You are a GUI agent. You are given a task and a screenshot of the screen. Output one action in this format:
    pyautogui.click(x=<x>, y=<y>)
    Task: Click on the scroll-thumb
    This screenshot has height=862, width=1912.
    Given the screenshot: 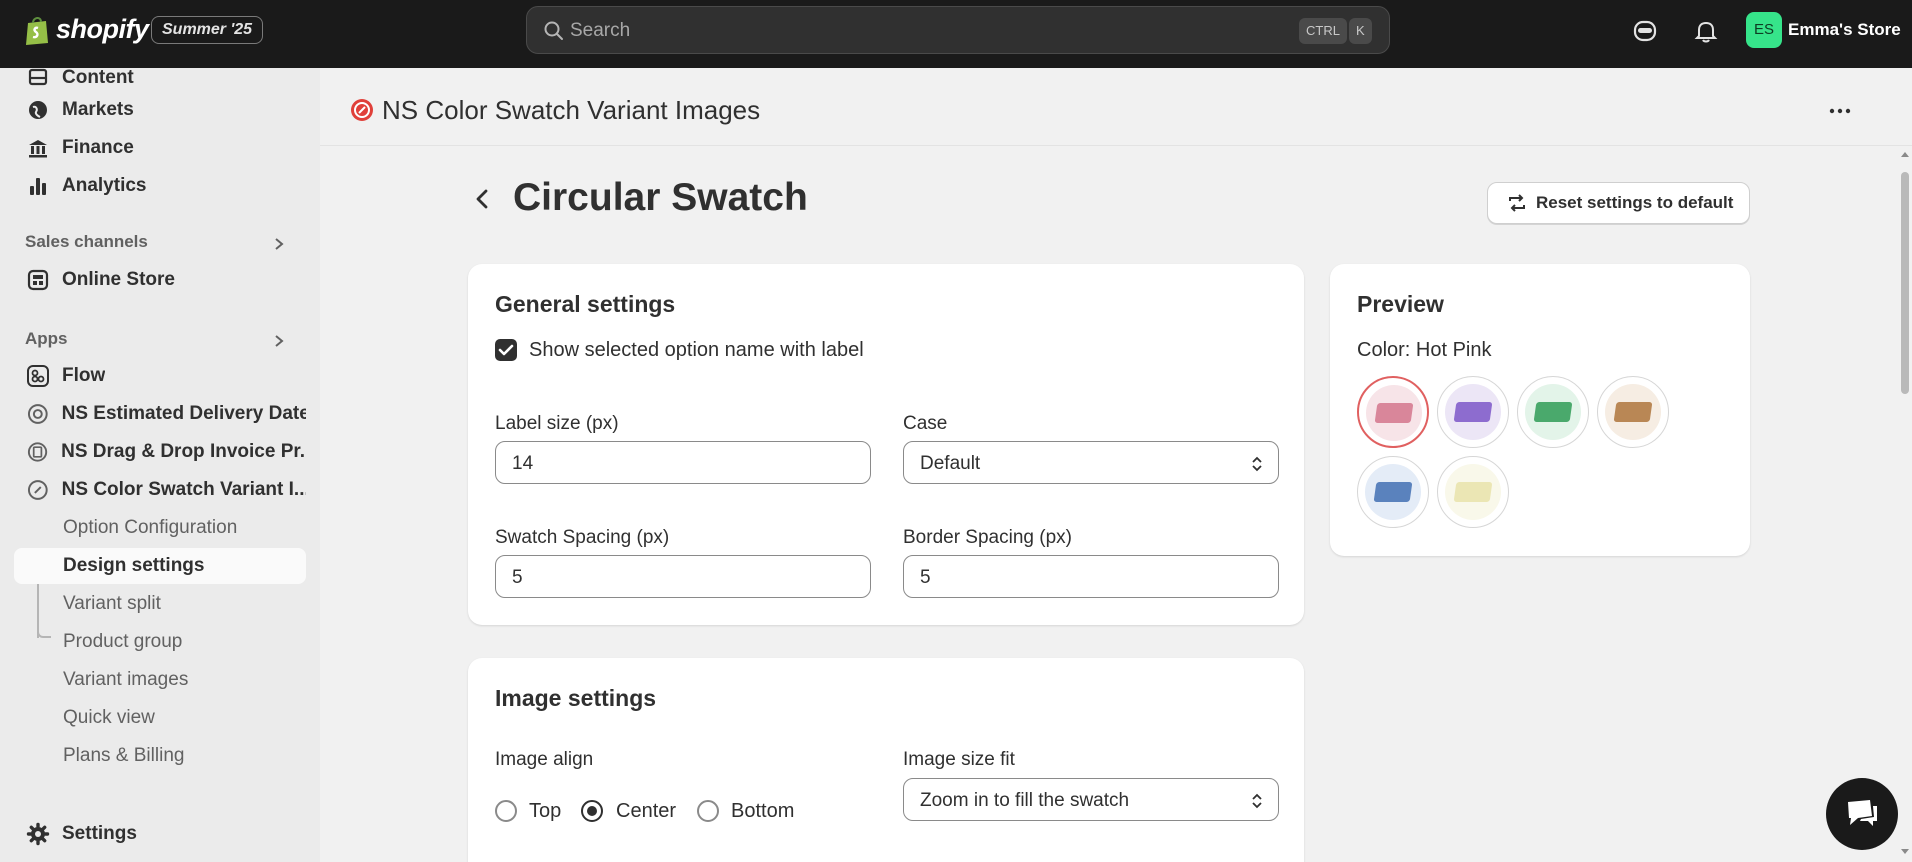 What is the action you would take?
    pyautogui.click(x=1905, y=283)
    